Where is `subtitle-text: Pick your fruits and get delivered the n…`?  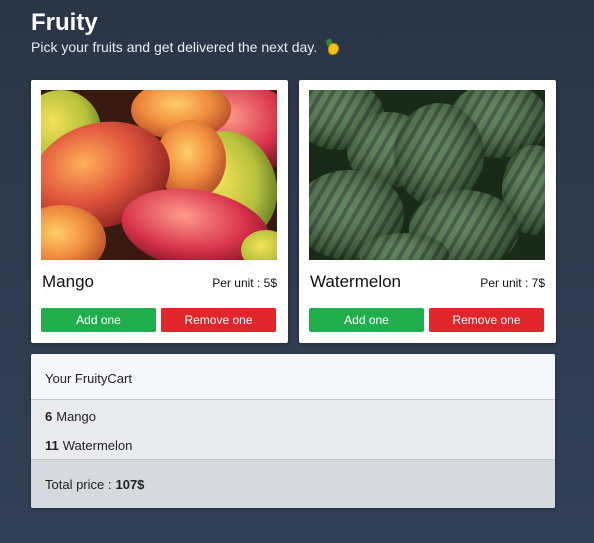 subtitle-text: Pick your fruits and get delivered the n… is located at coordinates (174, 47).